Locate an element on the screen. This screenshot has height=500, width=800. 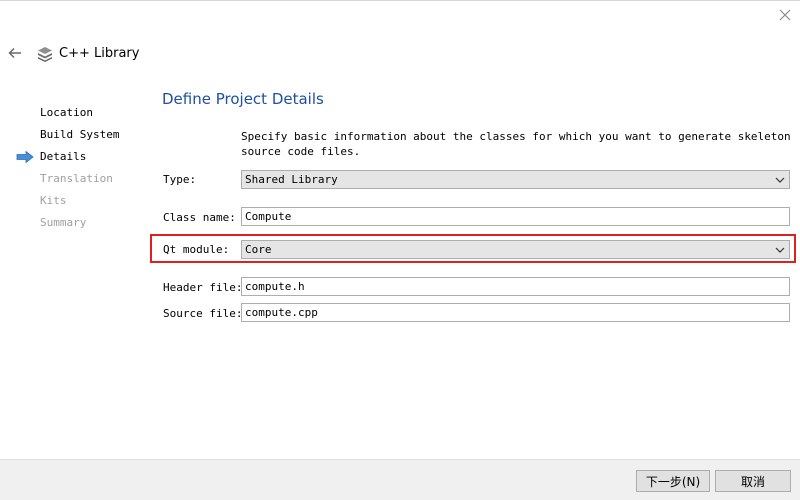
type-value: Shared Library is located at coordinates (291, 179).